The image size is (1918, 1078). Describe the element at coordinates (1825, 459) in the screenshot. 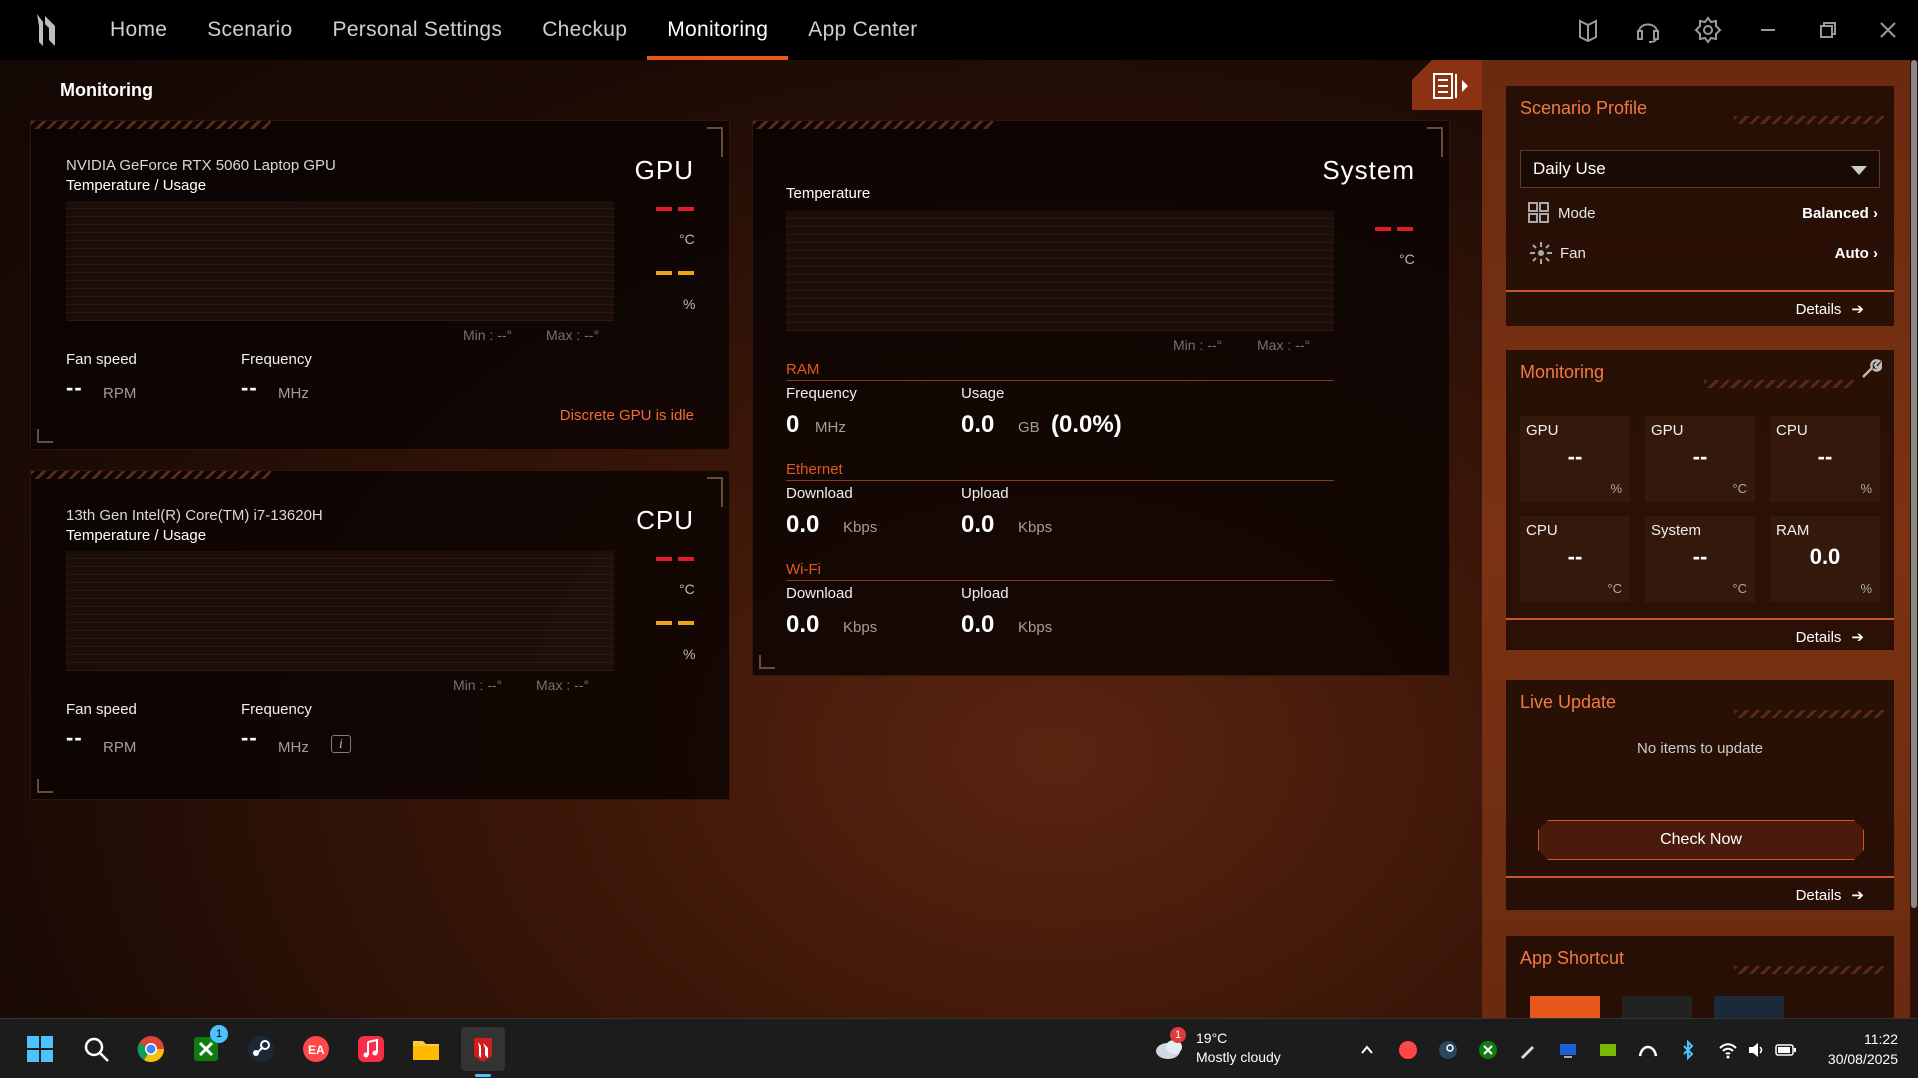

I see `tile-cpu-usage: CPU --%` at that location.